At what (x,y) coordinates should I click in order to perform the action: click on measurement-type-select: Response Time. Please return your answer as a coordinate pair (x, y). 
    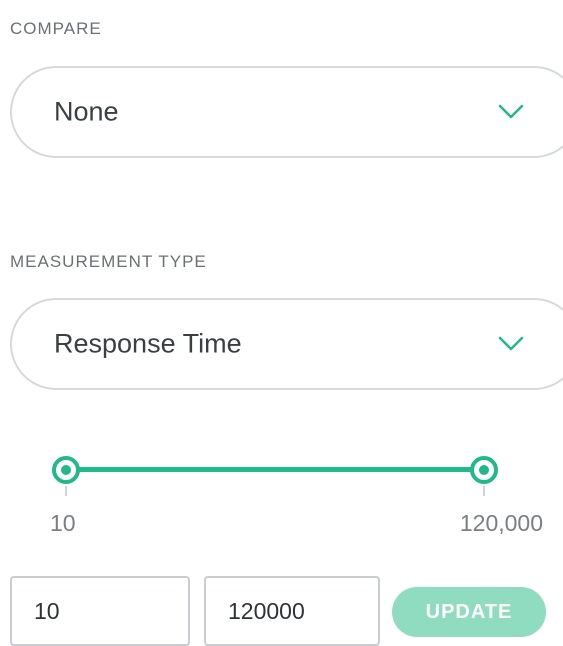
    Looking at the image, I should click on (286, 344).